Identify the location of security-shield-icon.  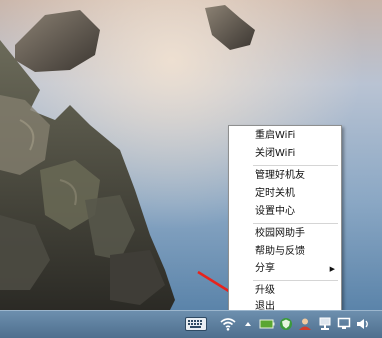
(286, 324).